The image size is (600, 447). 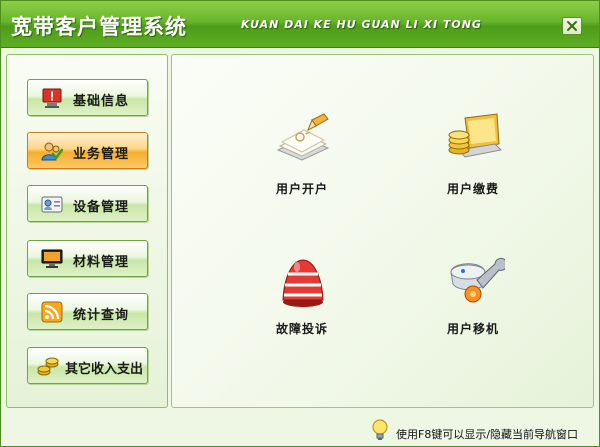 What do you see at coordinates (380, 429) in the screenshot?
I see `lightbulb-icon` at bounding box center [380, 429].